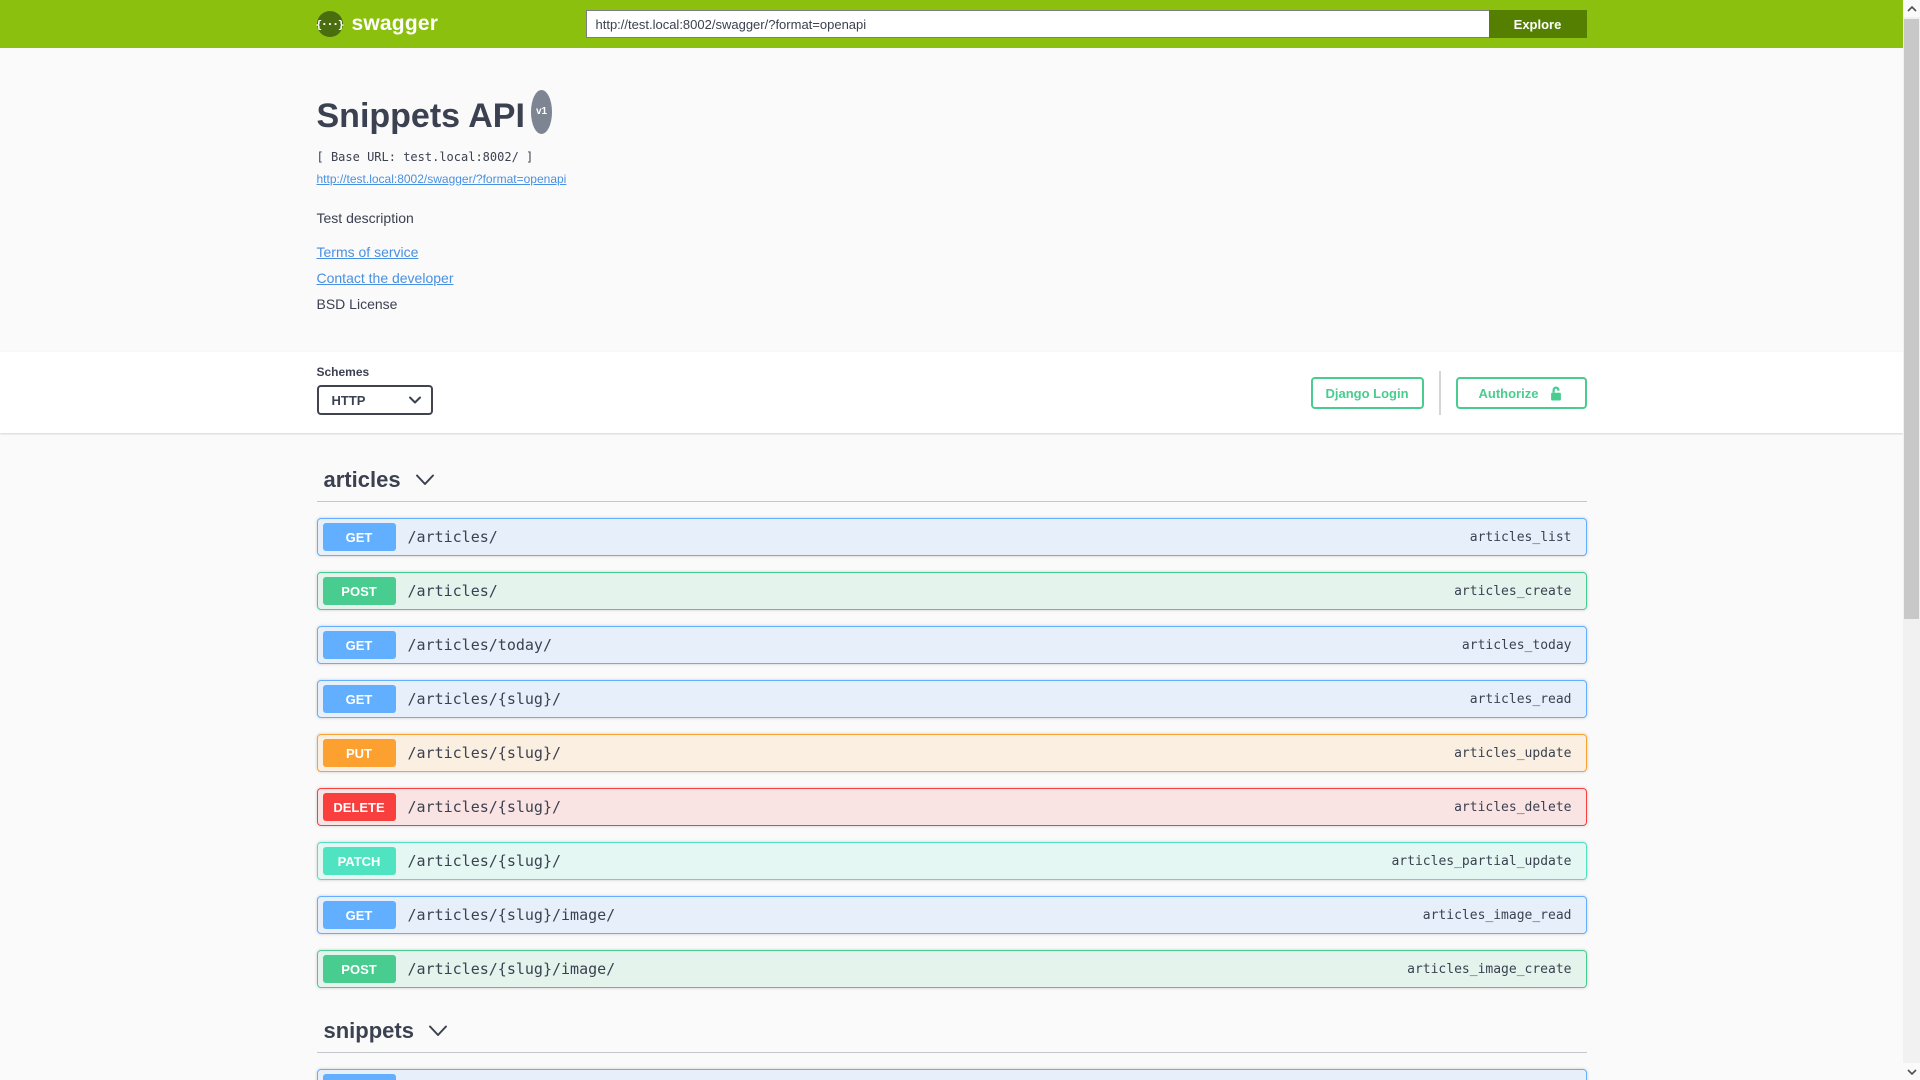 The height and width of the screenshot is (1080, 1920). I want to click on swagger-logo-icon: {···}, so click(330, 24).